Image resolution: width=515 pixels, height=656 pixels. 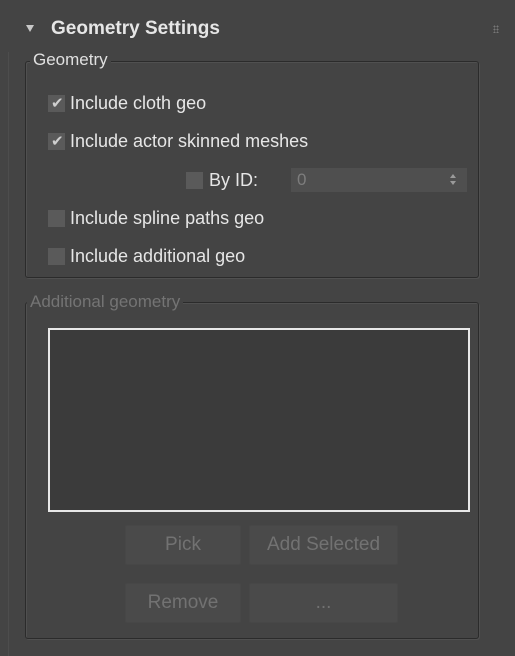 What do you see at coordinates (56, 218) in the screenshot?
I see `include-spline-checkbox` at bounding box center [56, 218].